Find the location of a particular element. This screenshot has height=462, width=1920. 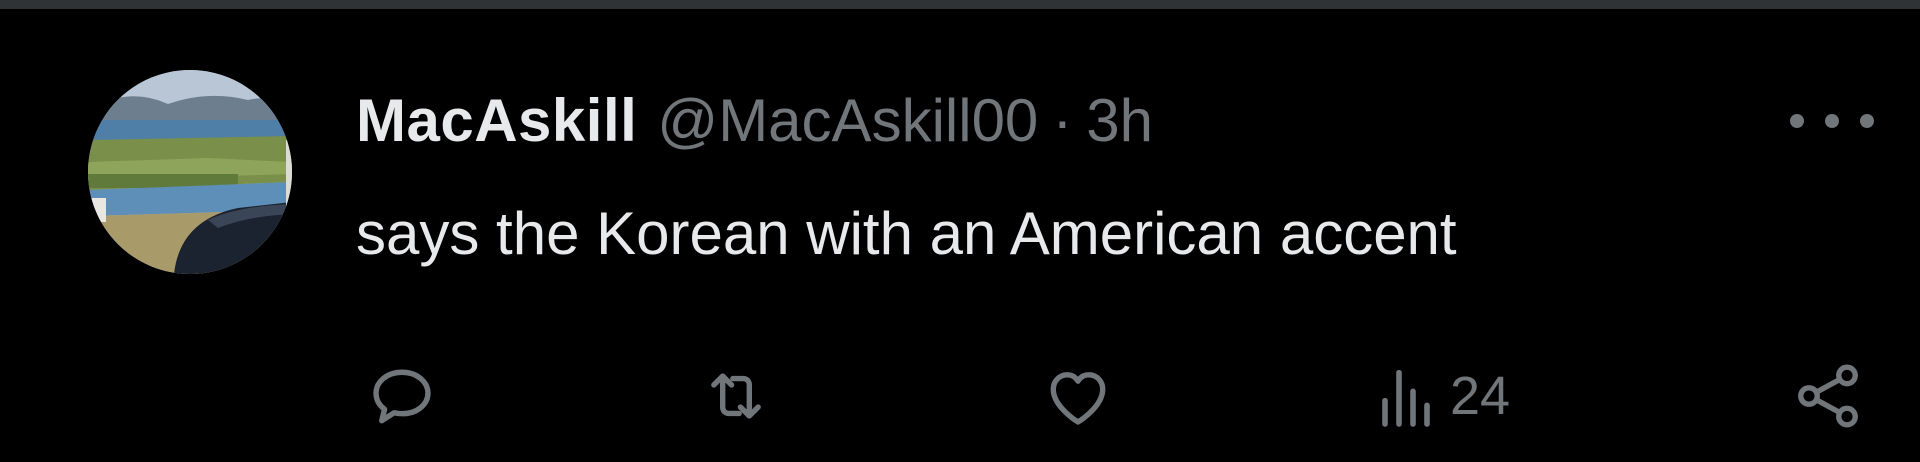

views-icon is located at coordinates (1406, 398).